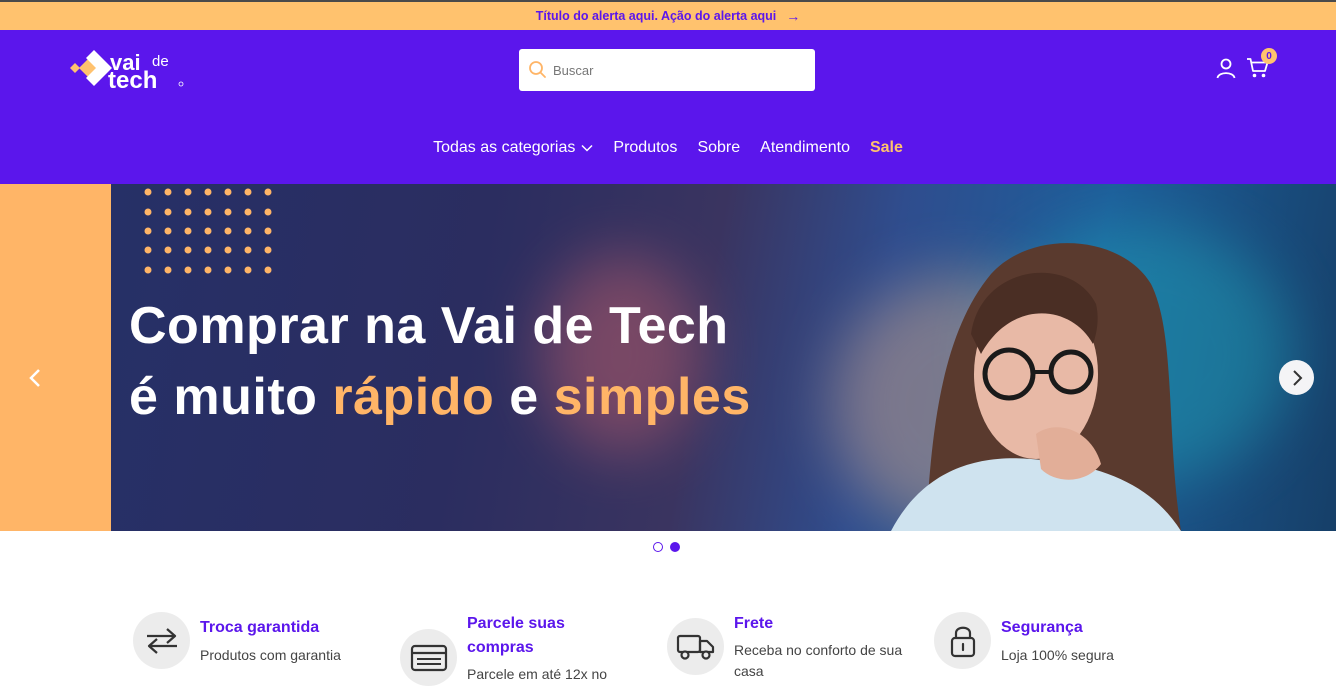 The image size is (1336, 686). I want to click on nav-item-support: Atendimento, so click(805, 148).